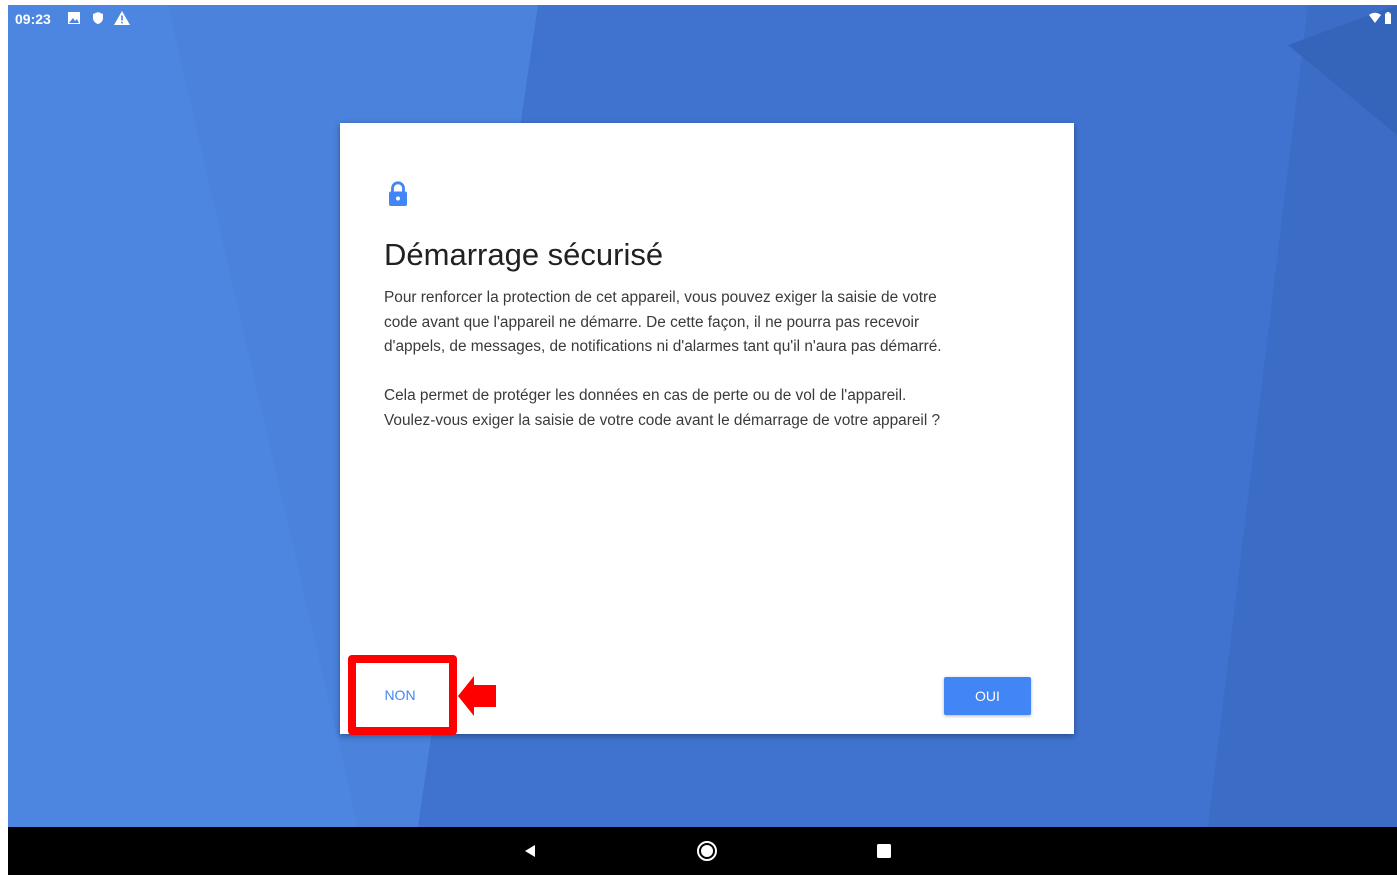 The height and width of the screenshot is (875, 1397). What do you see at coordinates (477, 696) in the screenshot?
I see `arrow-left-icon` at bounding box center [477, 696].